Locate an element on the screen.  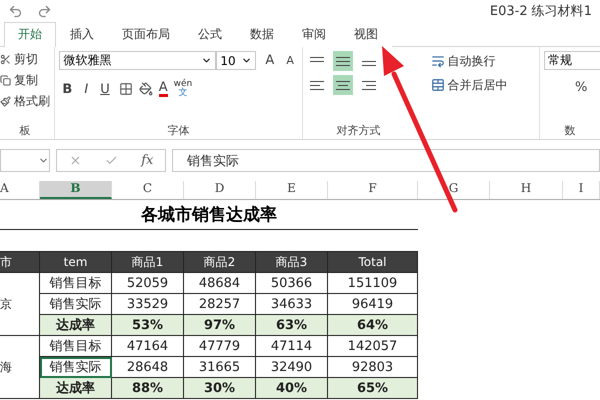
header-cell: 商品2 is located at coordinates (220, 262).